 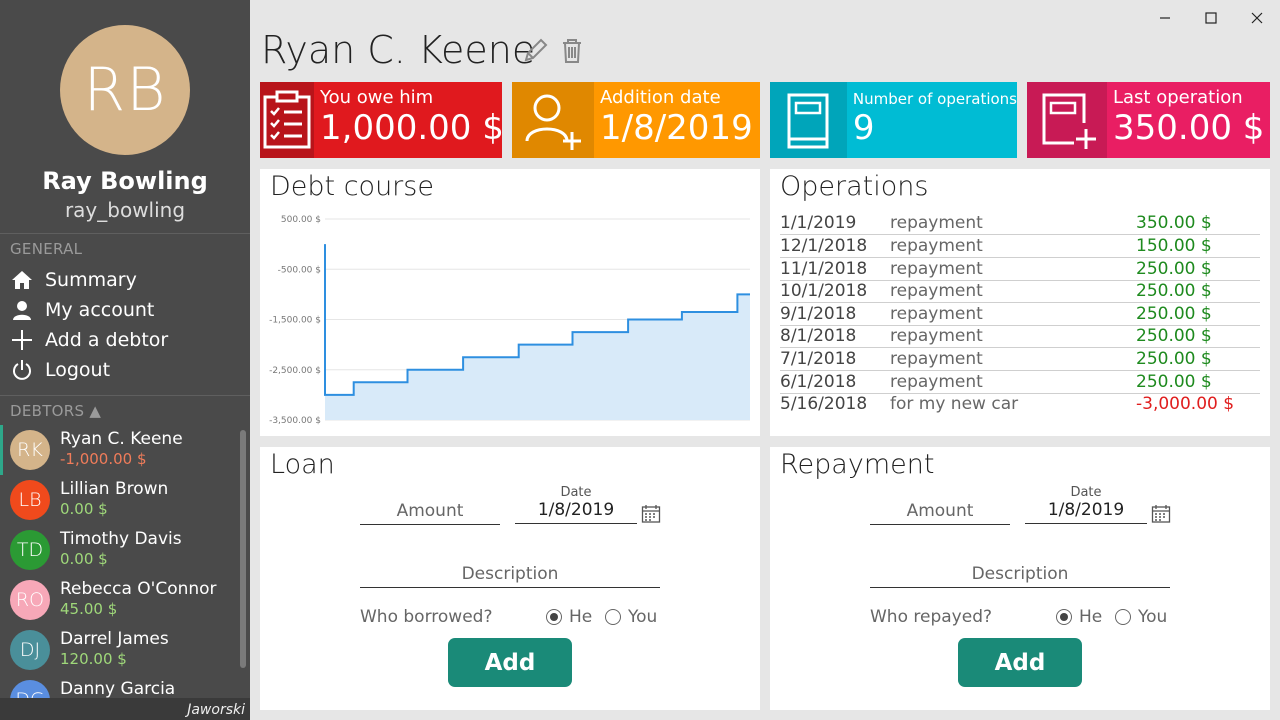 I want to click on avatar: LB, so click(x=30, y=500).